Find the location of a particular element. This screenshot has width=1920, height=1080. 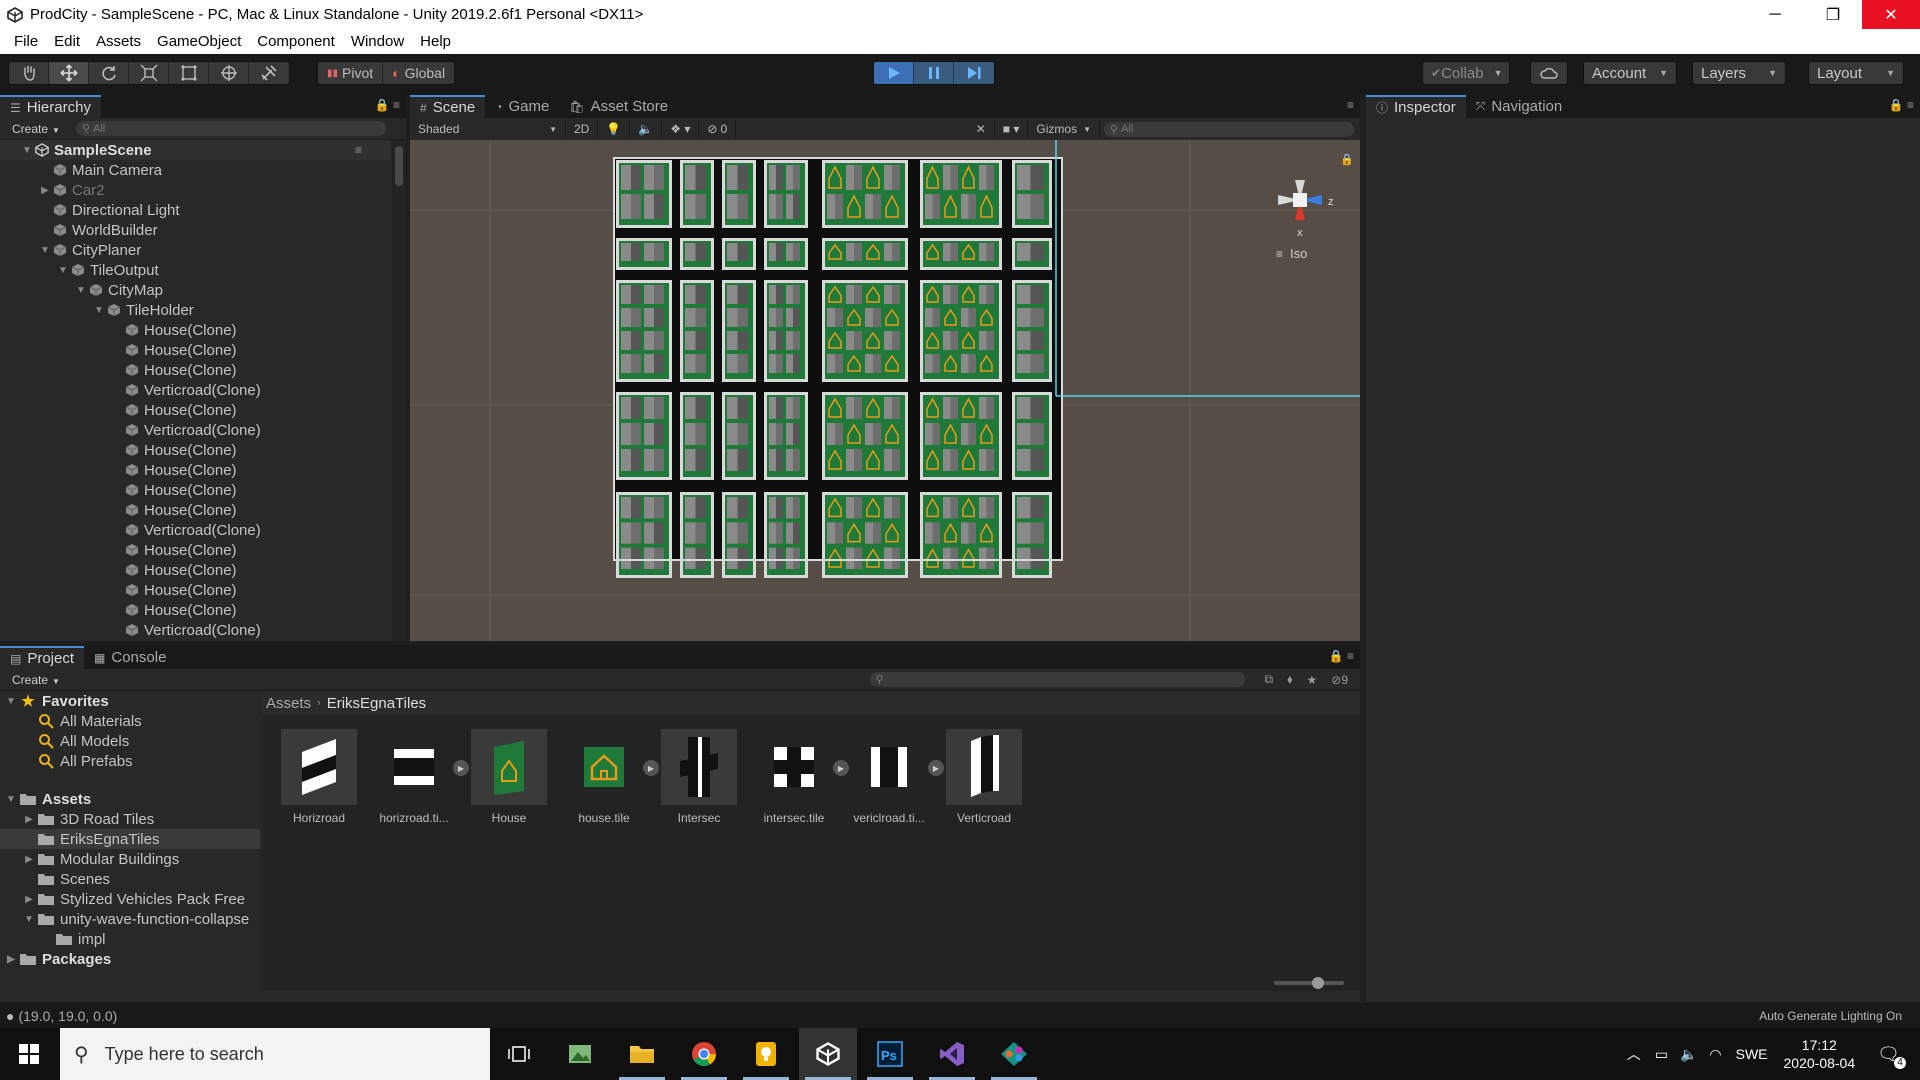

gizmo-projection-label: Iso is located at coordinates (1298, 253).